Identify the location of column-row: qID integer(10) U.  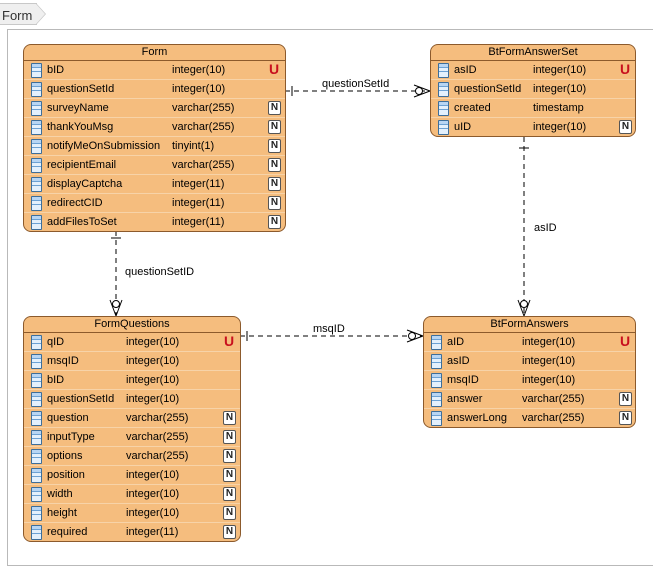
(132, 342).